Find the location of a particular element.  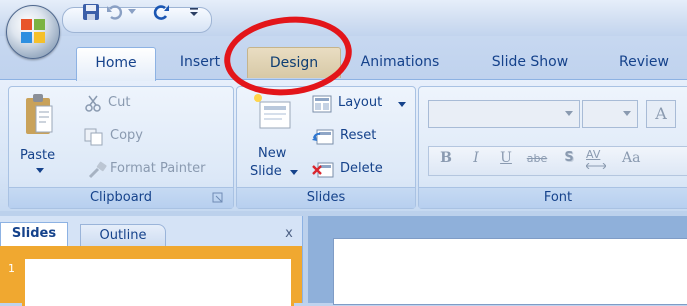

tab-home: Home is located at coordinates (116, 64).